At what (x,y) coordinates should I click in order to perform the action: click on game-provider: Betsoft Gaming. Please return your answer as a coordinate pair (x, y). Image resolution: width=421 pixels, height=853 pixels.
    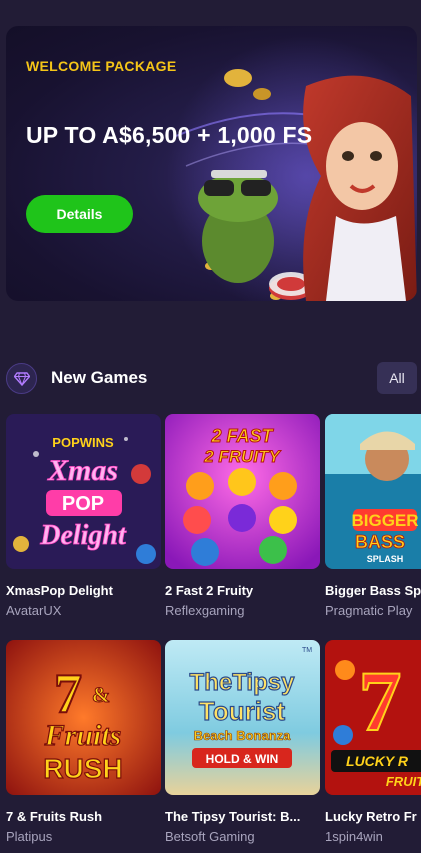
    Looking at the image, I should click on (210, 836).